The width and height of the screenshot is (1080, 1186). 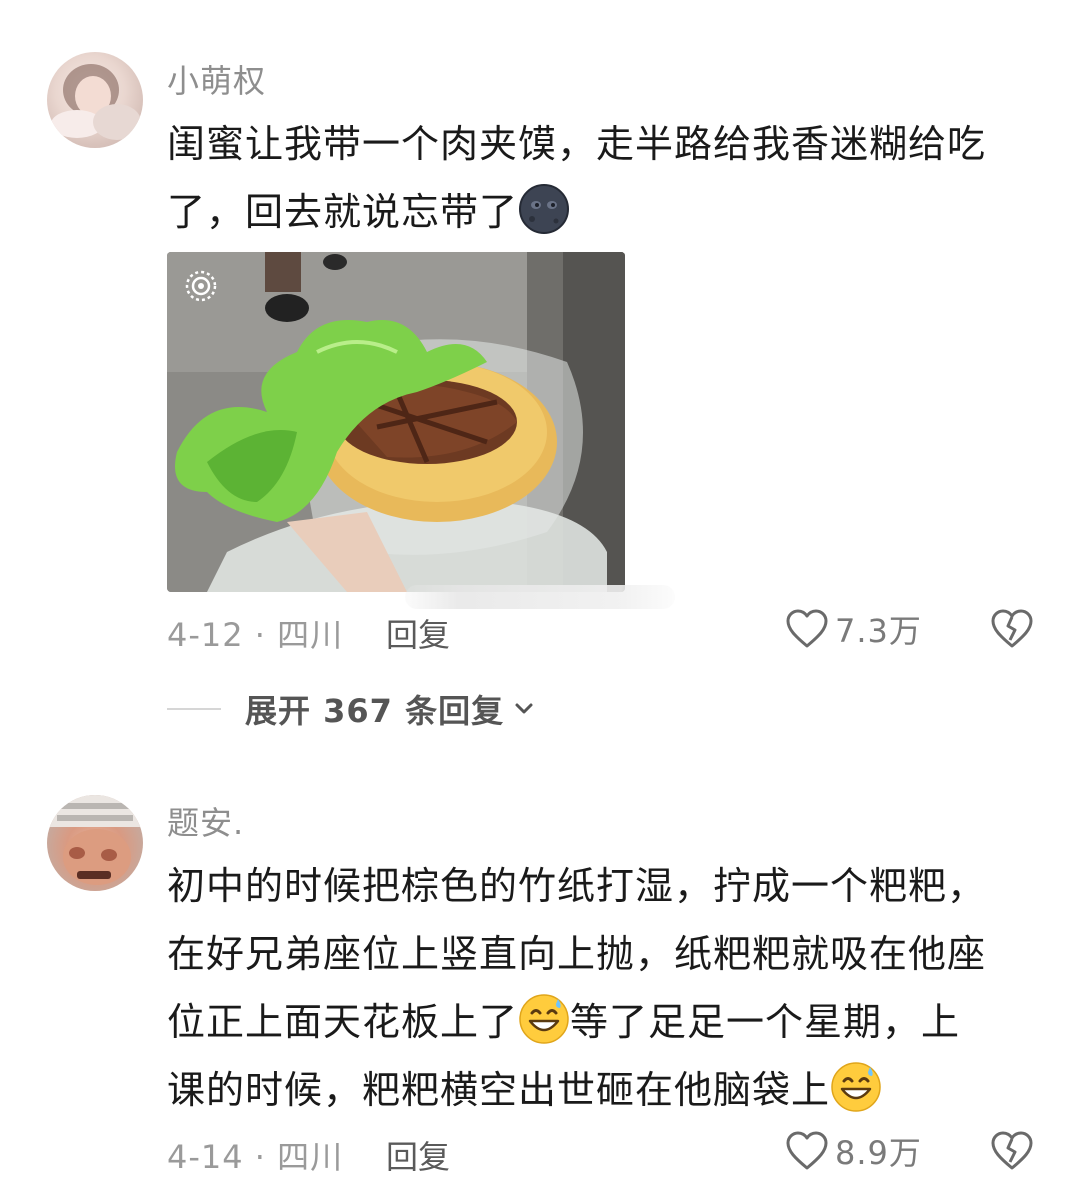 I want to click on like-count: 8.9万, so click(x=878, y=1153).